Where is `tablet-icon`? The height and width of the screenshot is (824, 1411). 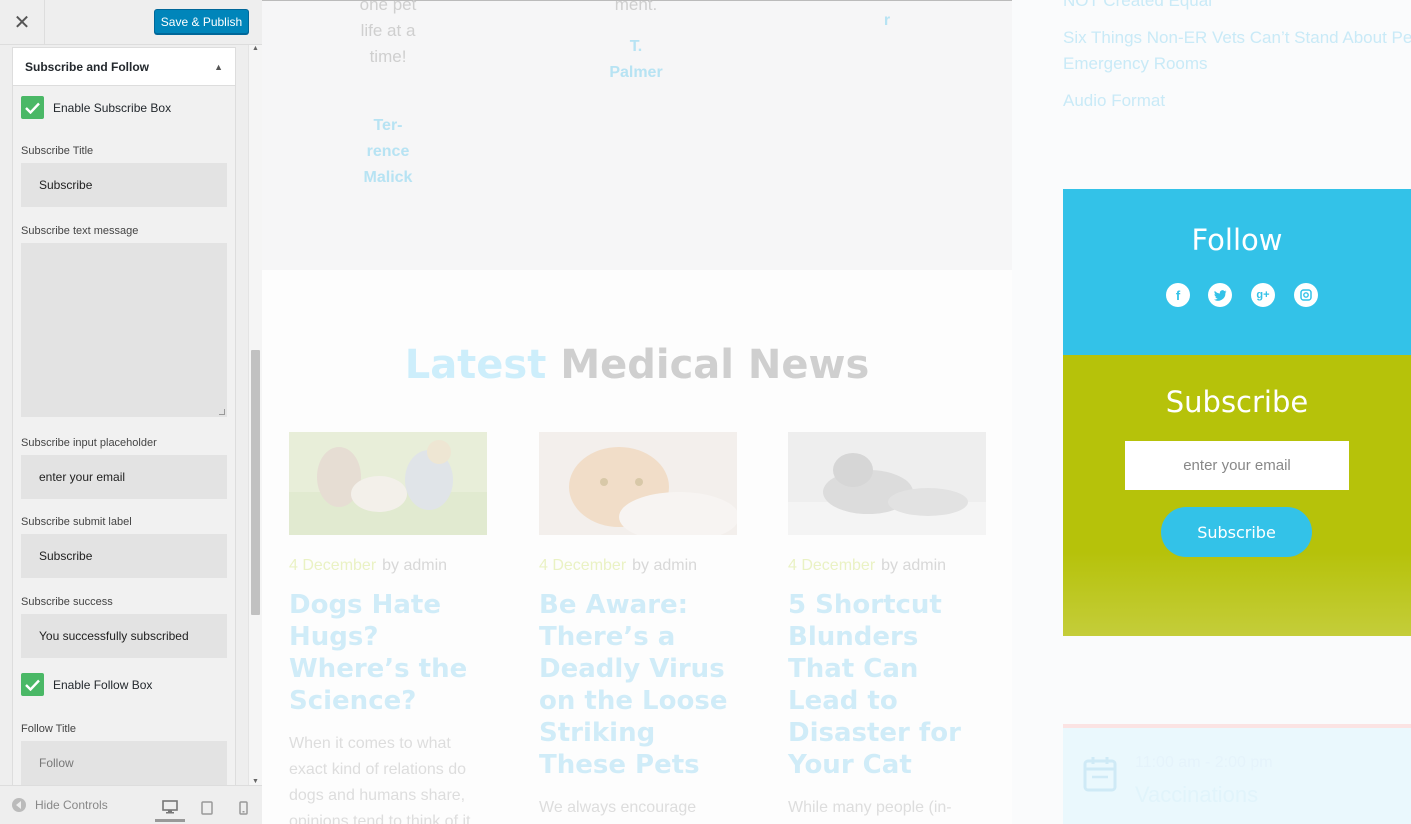
tablet-icon is located at coordinates (207, 808).